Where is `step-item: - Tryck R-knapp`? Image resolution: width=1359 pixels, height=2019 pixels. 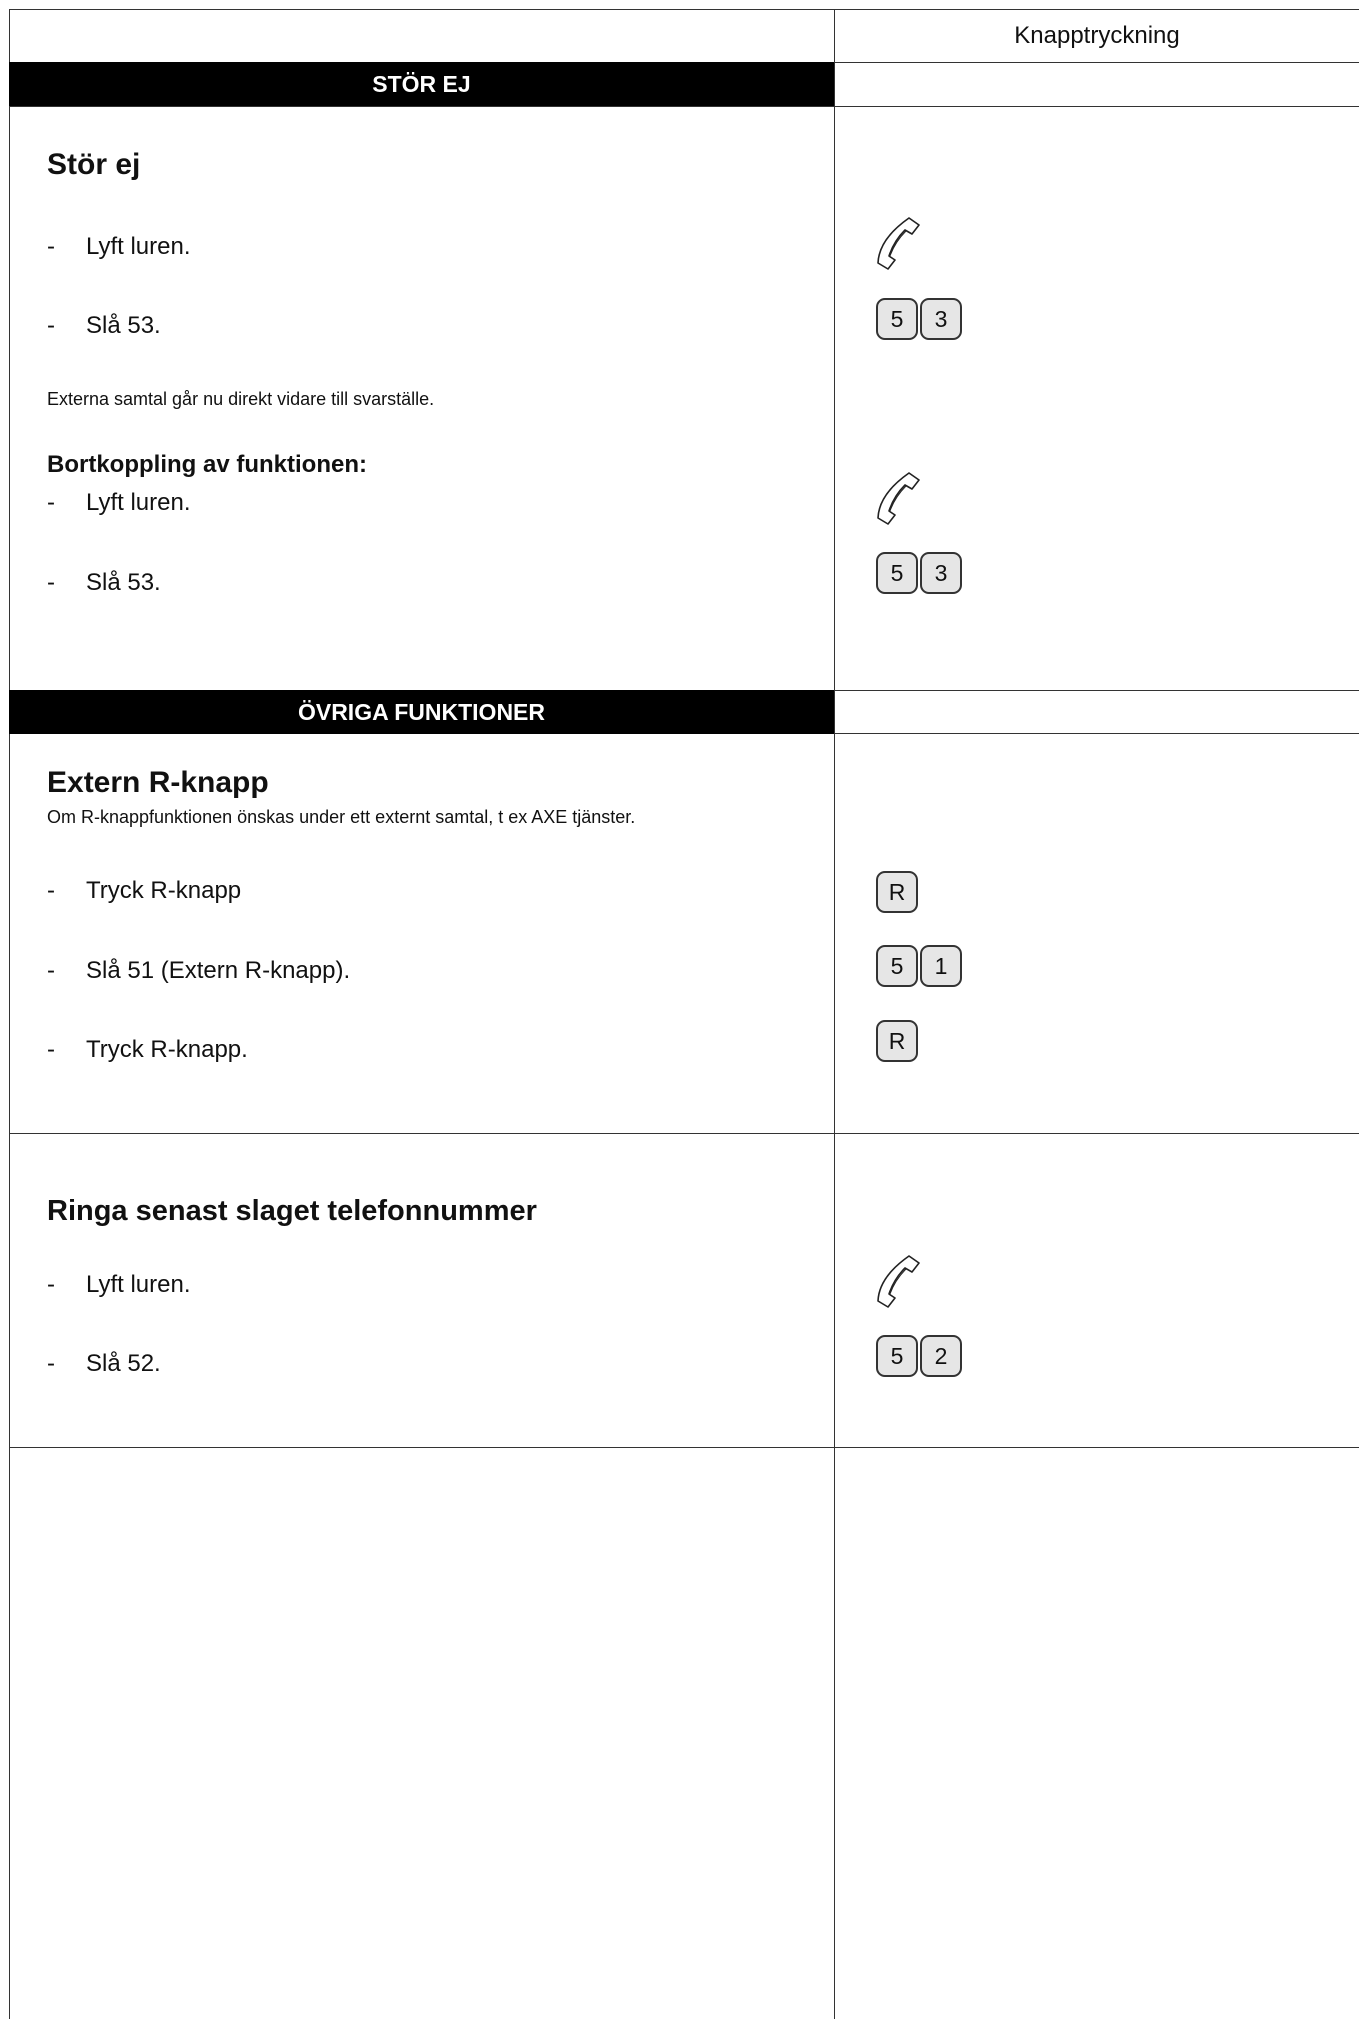 step-item: - Tryck R-knapp is located at coordinates (144, 891).